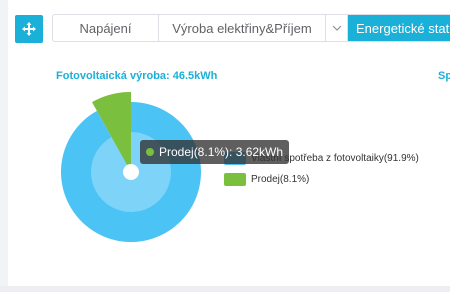 The image size is (450, 292). I want to click on legend-swatch-prodej, so click(235, 179).